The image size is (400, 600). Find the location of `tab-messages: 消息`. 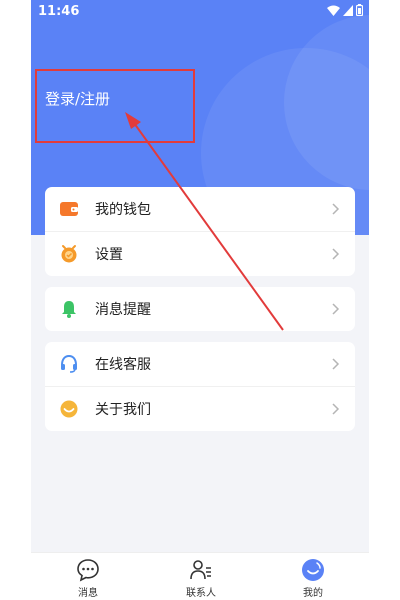

tab-messages: 消息 is located at coordinates (88, 576).